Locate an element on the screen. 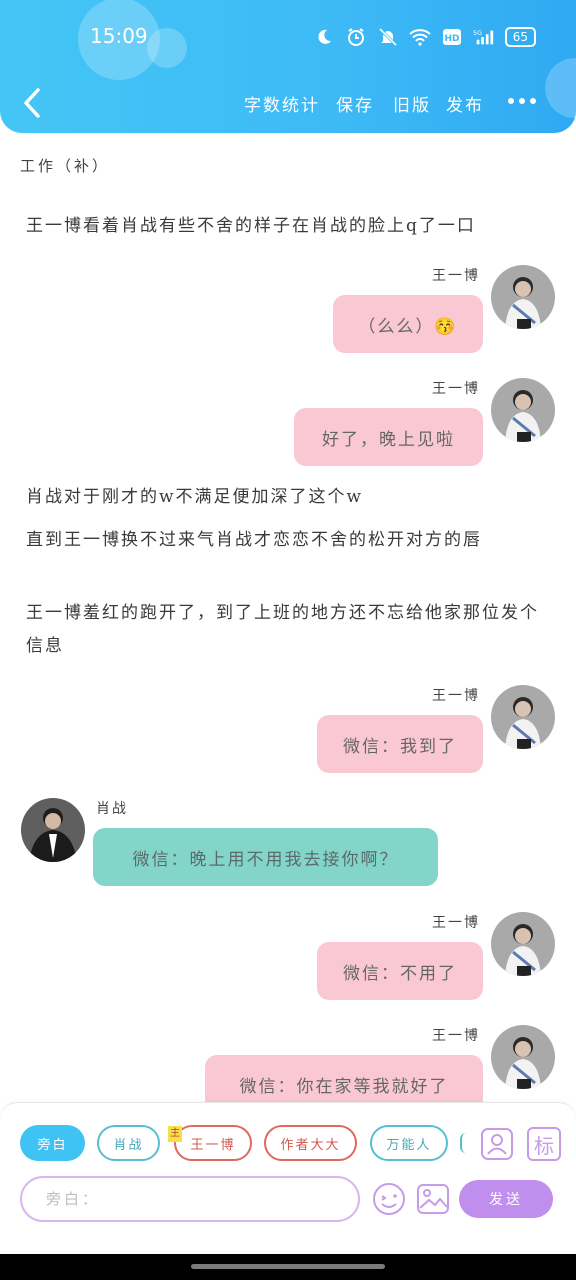 This screenshot has height=1280, width=576. role-chip-narrator: 旁白 is located at coordinates (52, 1143).